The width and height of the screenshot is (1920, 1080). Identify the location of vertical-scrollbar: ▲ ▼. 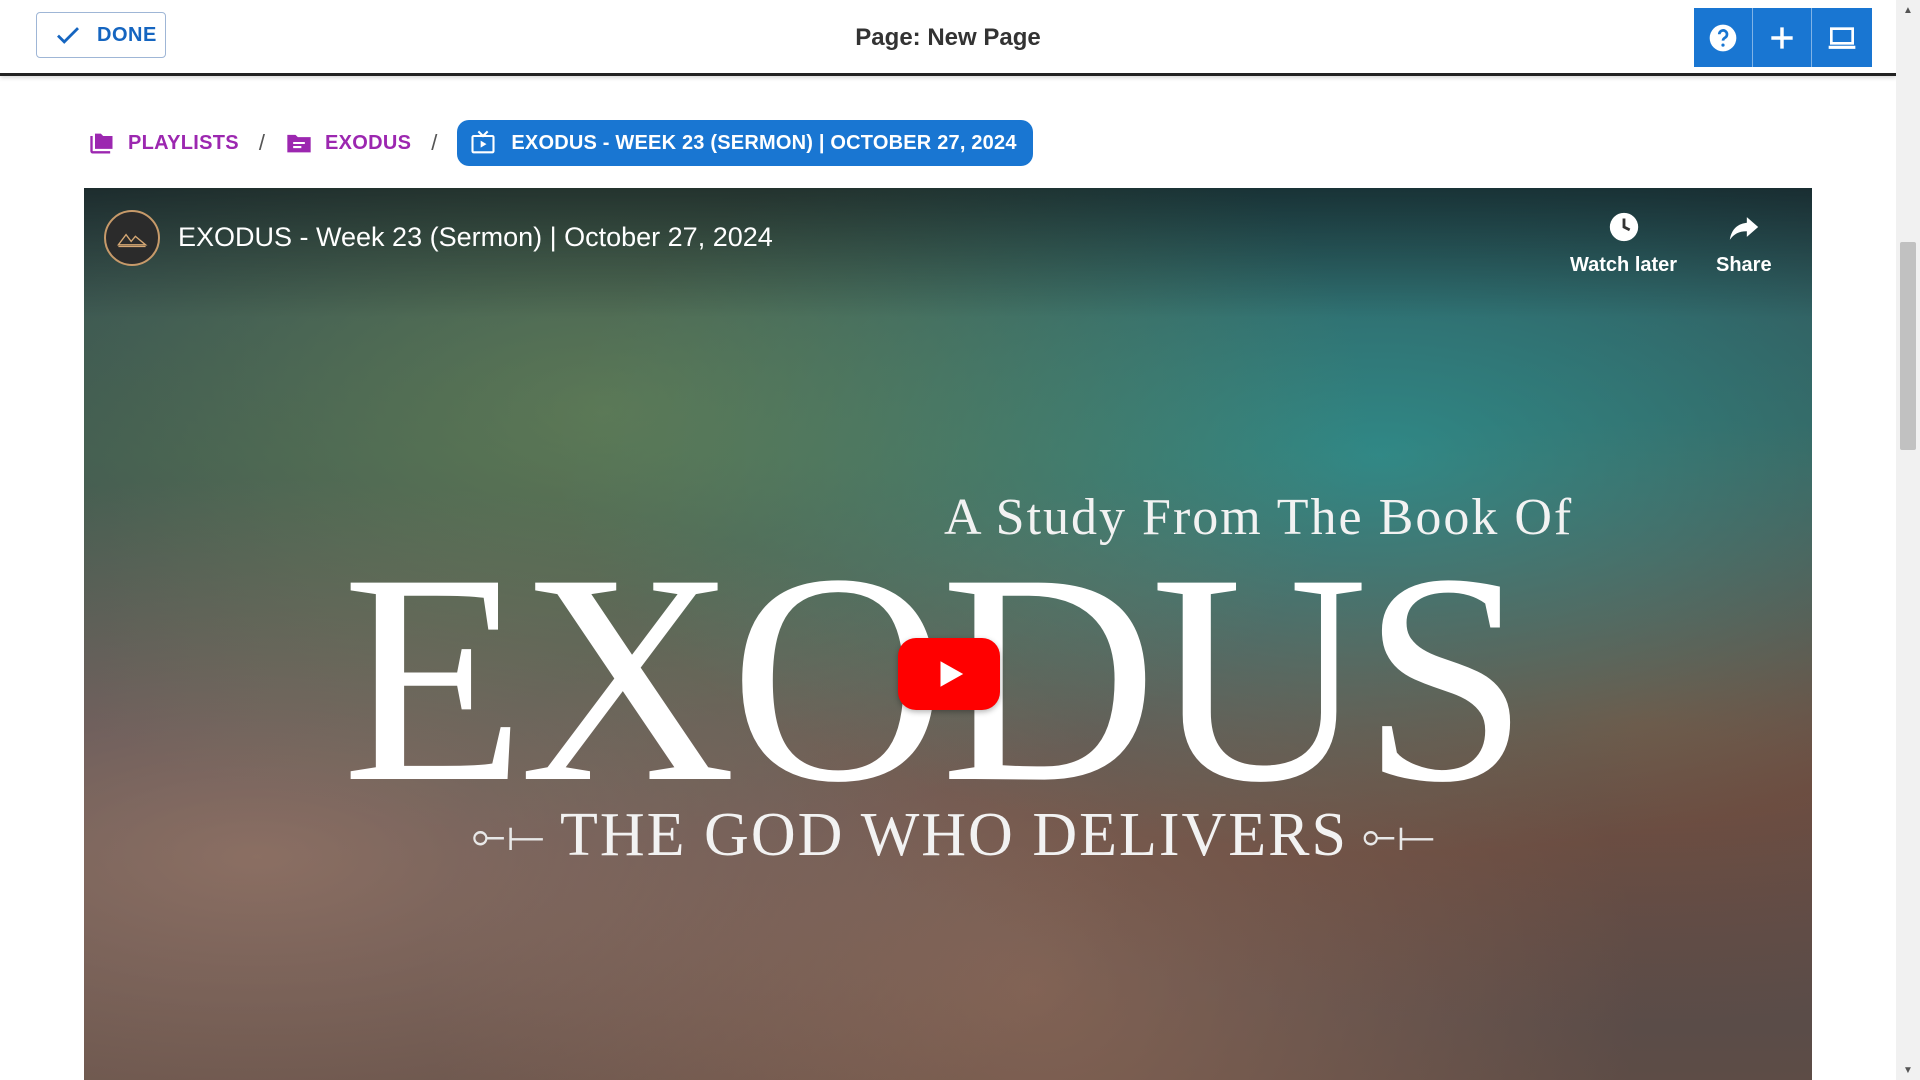
(1908, 540).